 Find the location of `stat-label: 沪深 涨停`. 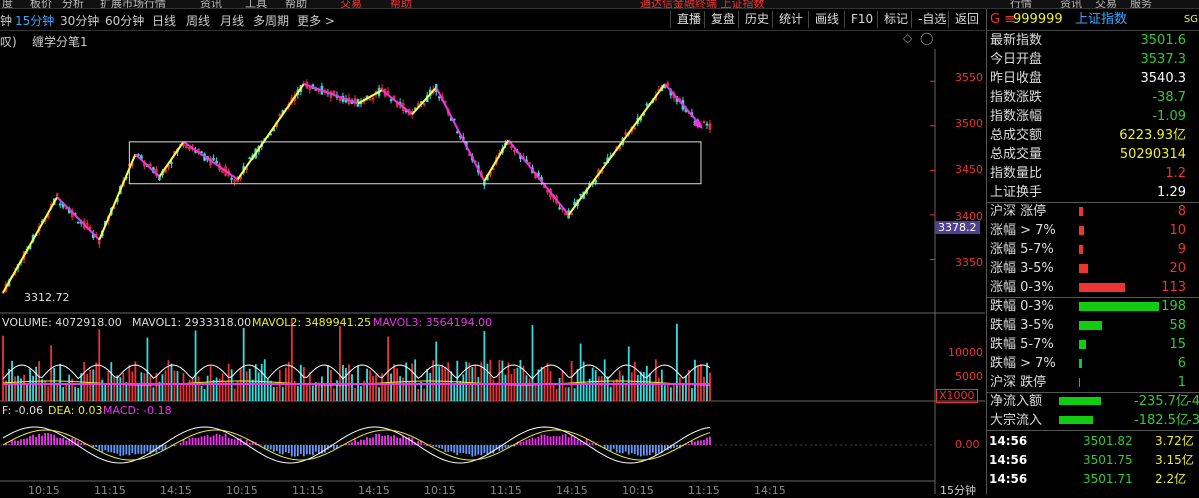

stat-label: 沪深 涨停 is located at coordinates (1018, 211).